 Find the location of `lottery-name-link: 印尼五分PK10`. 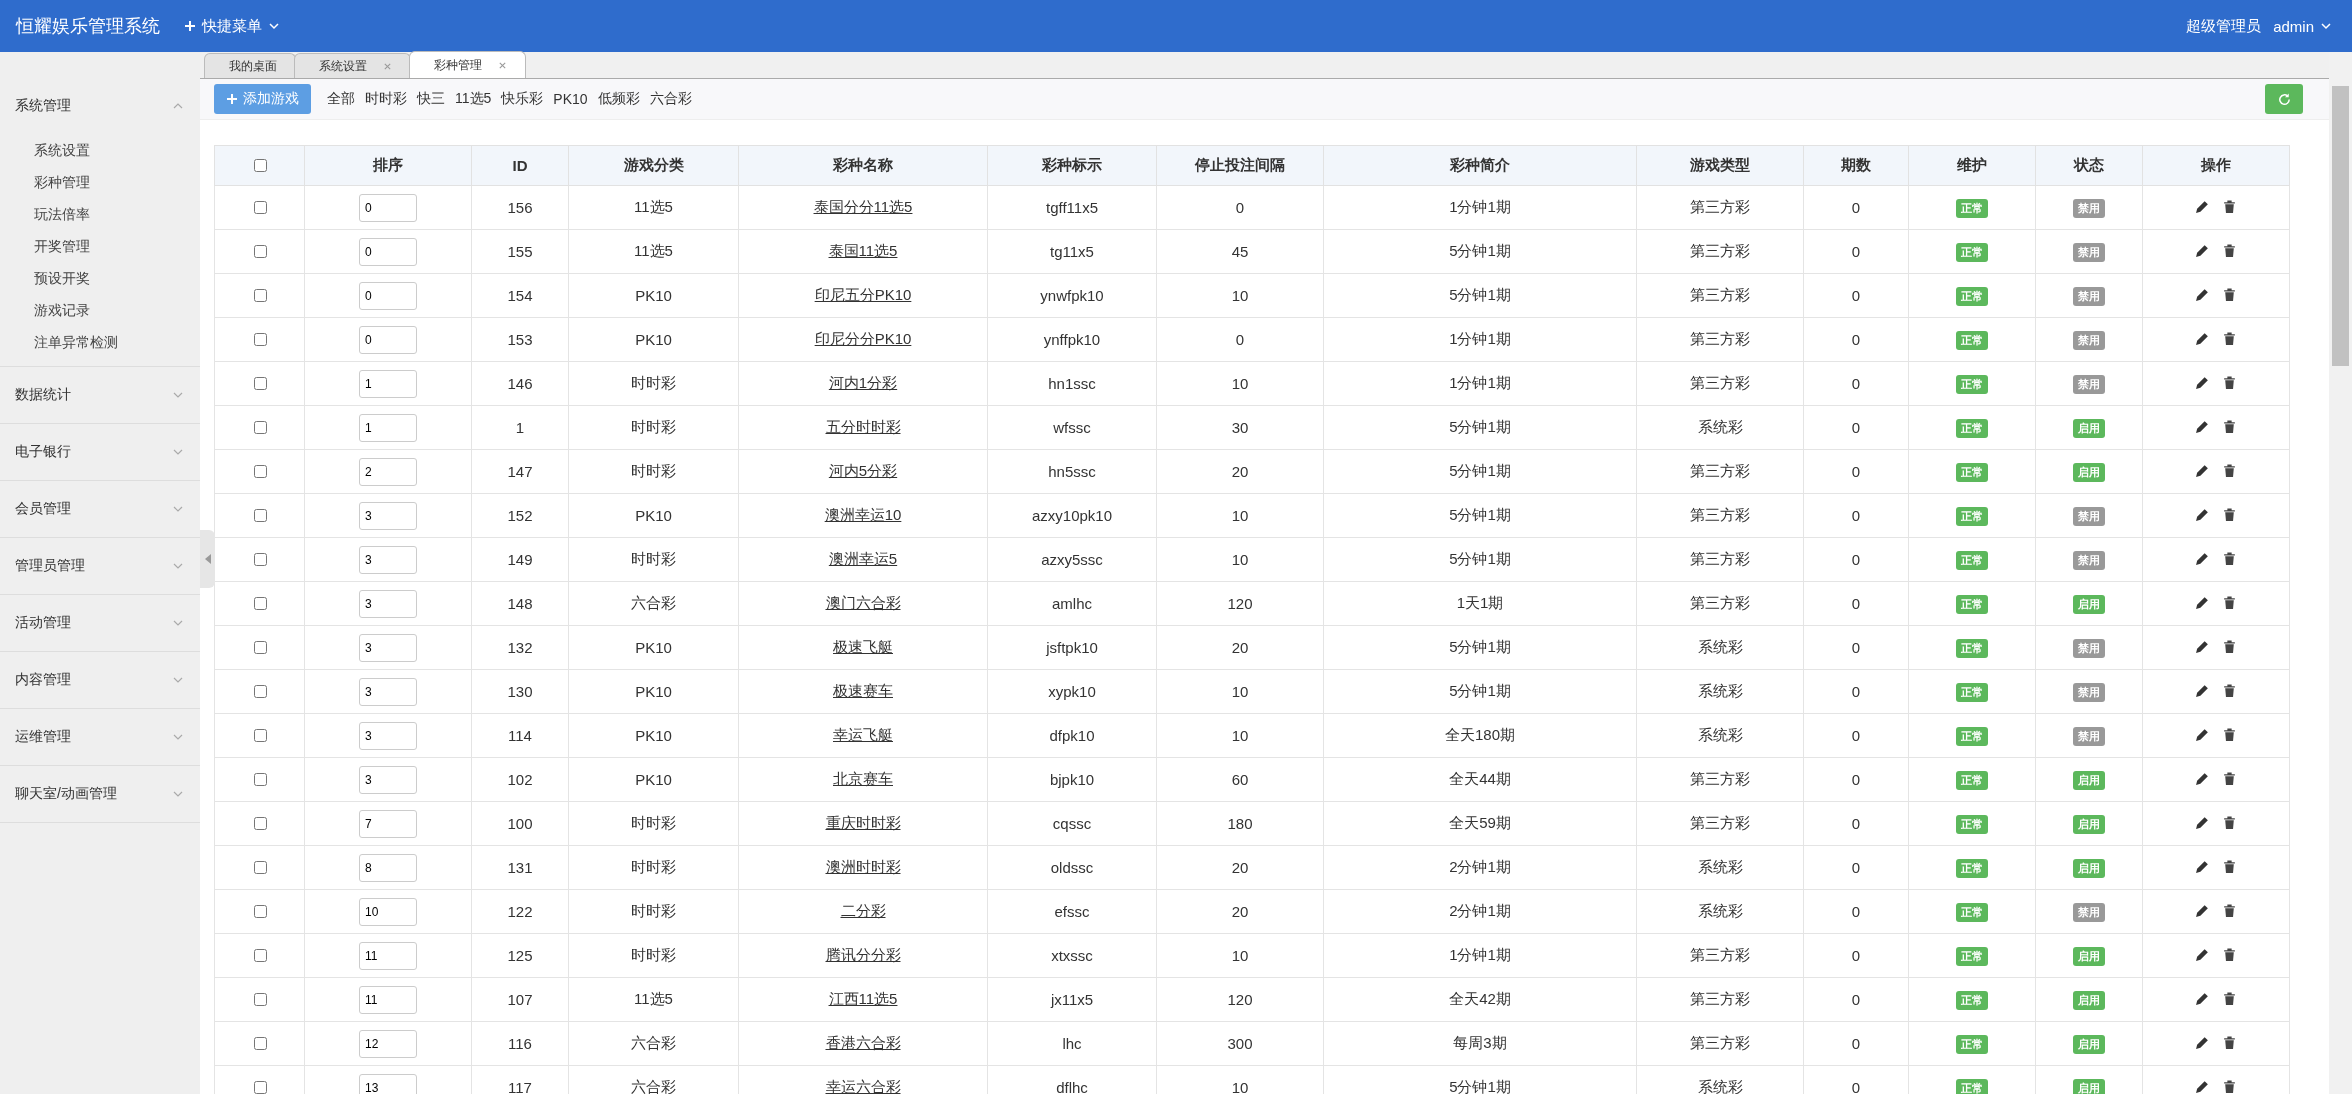

lottery-name-link: 印尼五分PK10 is located at coordinates (863, 294).